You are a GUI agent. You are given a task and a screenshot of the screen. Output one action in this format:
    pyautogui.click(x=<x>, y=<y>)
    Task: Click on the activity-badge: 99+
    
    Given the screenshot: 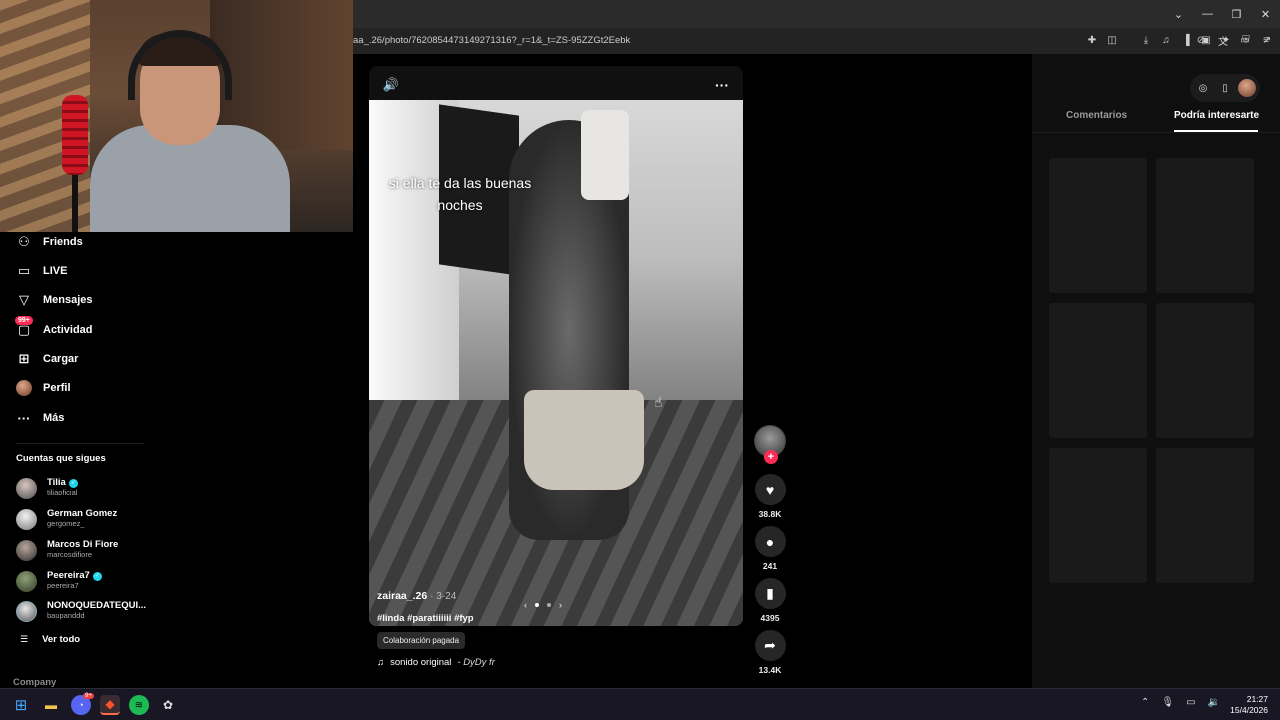 What is the action you would take?
    pyautogui.click(x=24, y=320)
    